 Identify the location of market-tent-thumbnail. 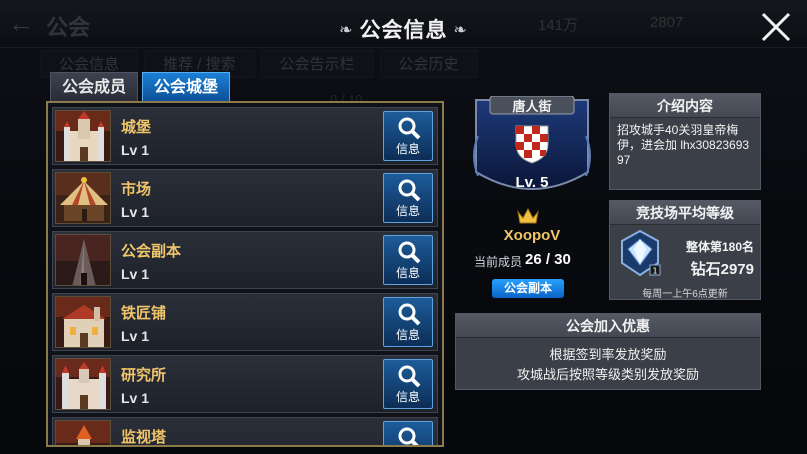
(83, 198).